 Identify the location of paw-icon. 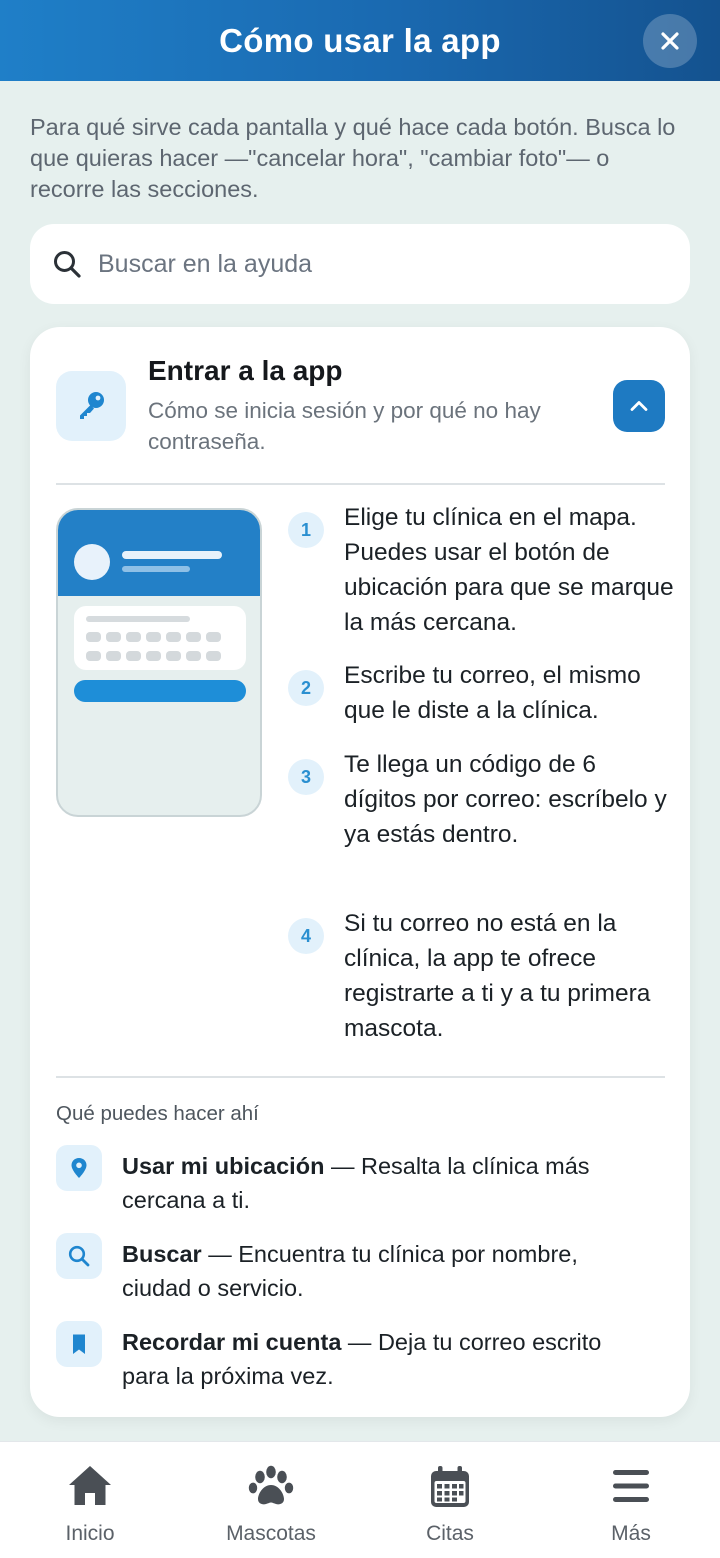
(271, 1485).